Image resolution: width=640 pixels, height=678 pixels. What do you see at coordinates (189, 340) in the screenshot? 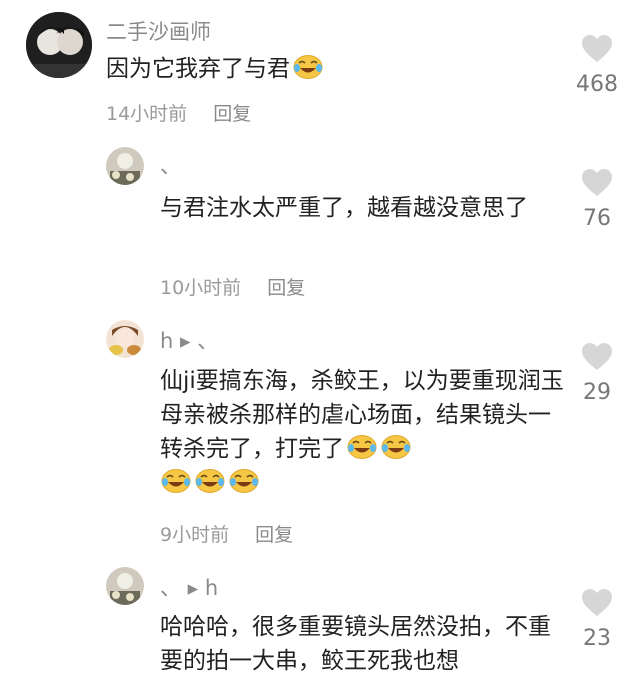
I see `username: h ▸ 、` at bounding box center [189, 340].